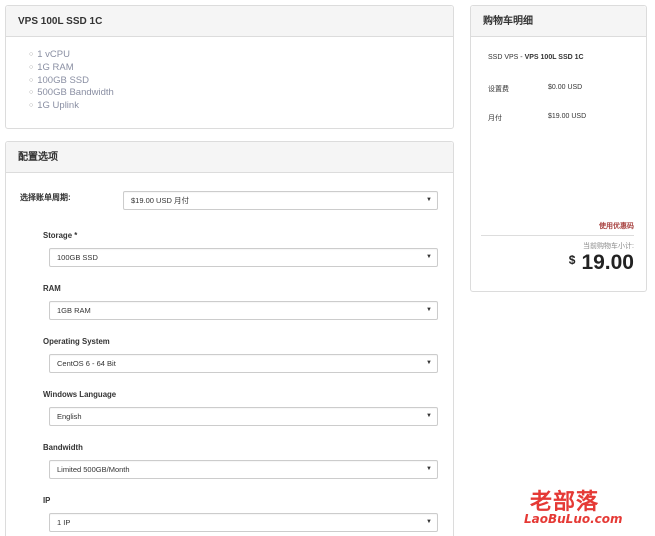  I want to click on os-label: Operating System, so click(76, 341).